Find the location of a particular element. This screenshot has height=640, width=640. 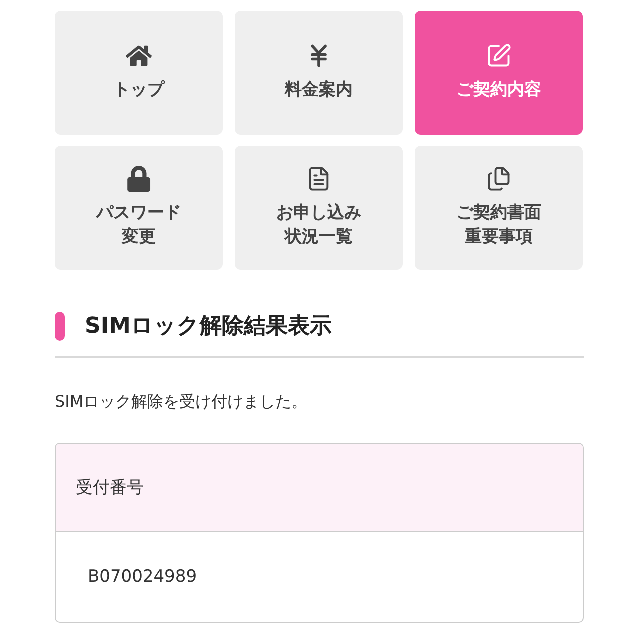

tile-label: 状況一覧 is located at coordinates (319, 237).